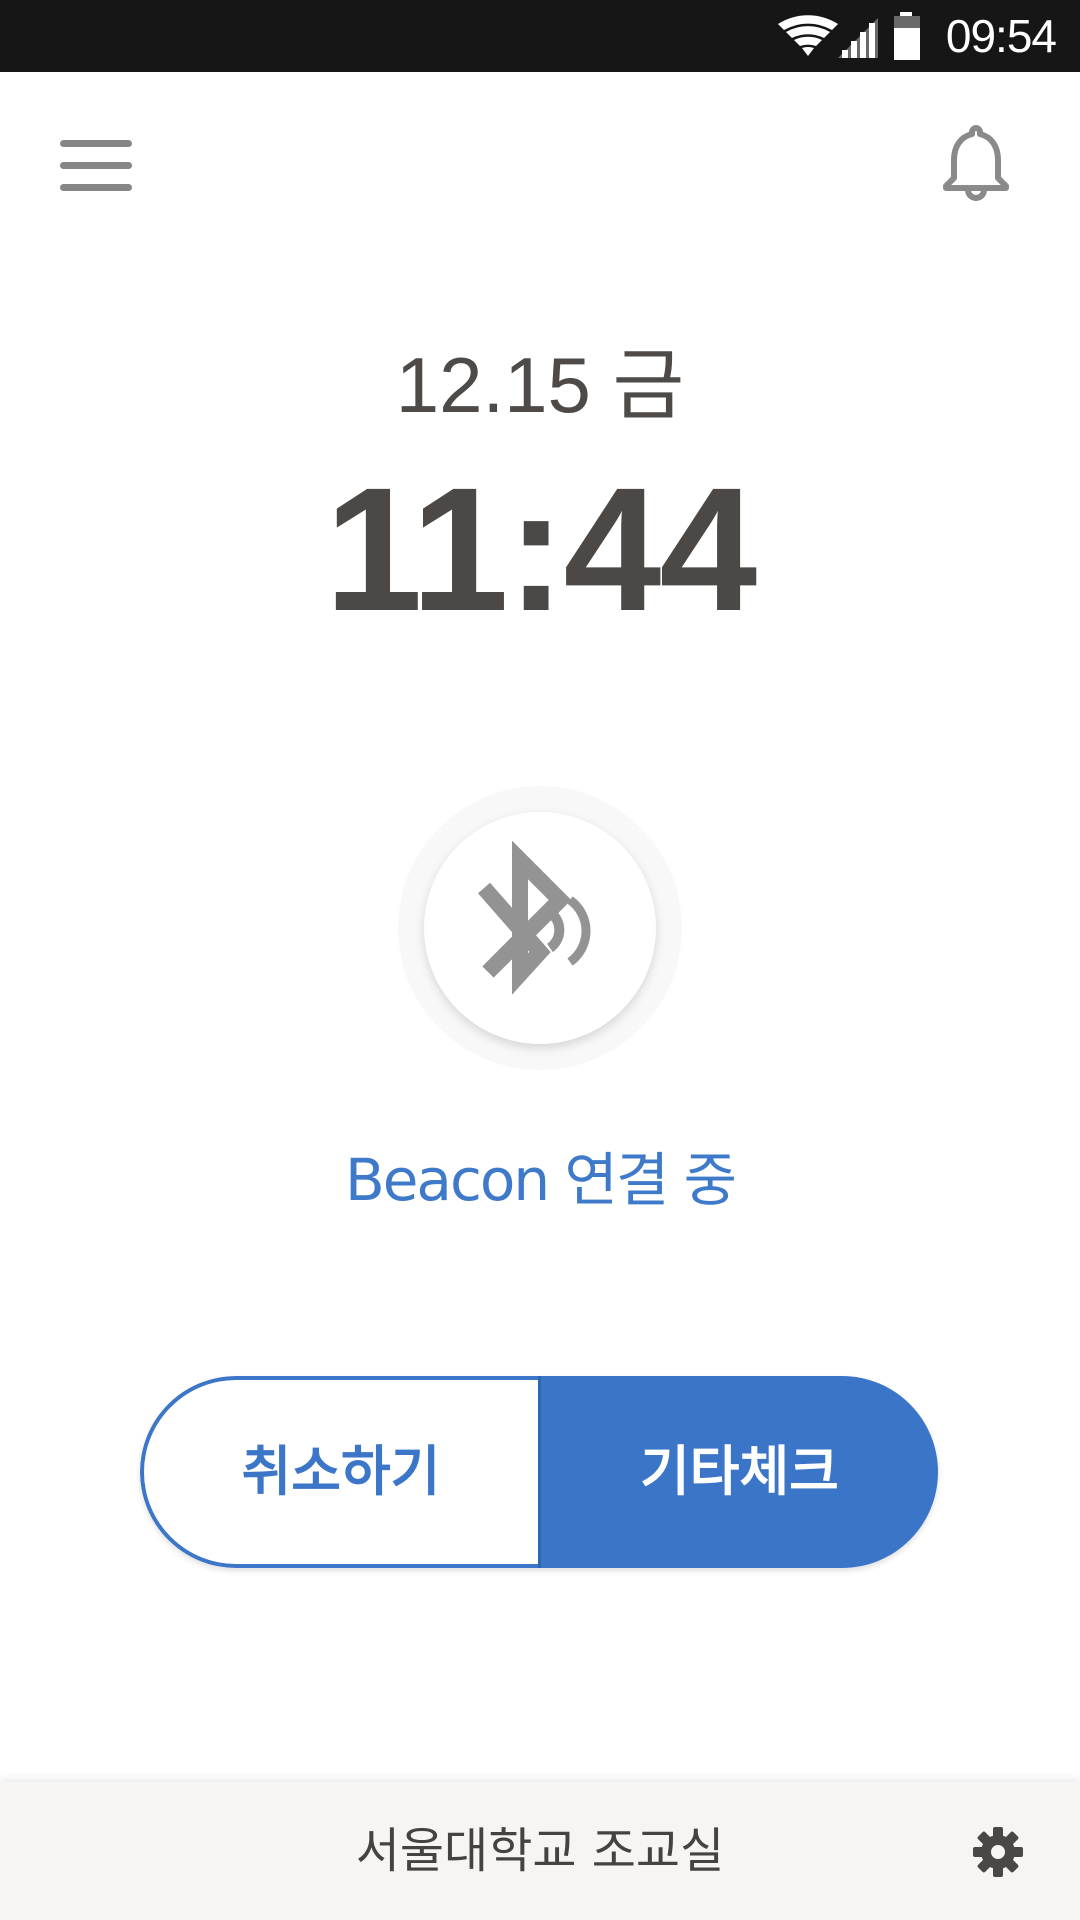 The image size is (1080, 1920). What do you see at coordinates (738, 1472) in the screenshot?
I see `other-check-button: 기타체크` at bounding box center [738, 1472].